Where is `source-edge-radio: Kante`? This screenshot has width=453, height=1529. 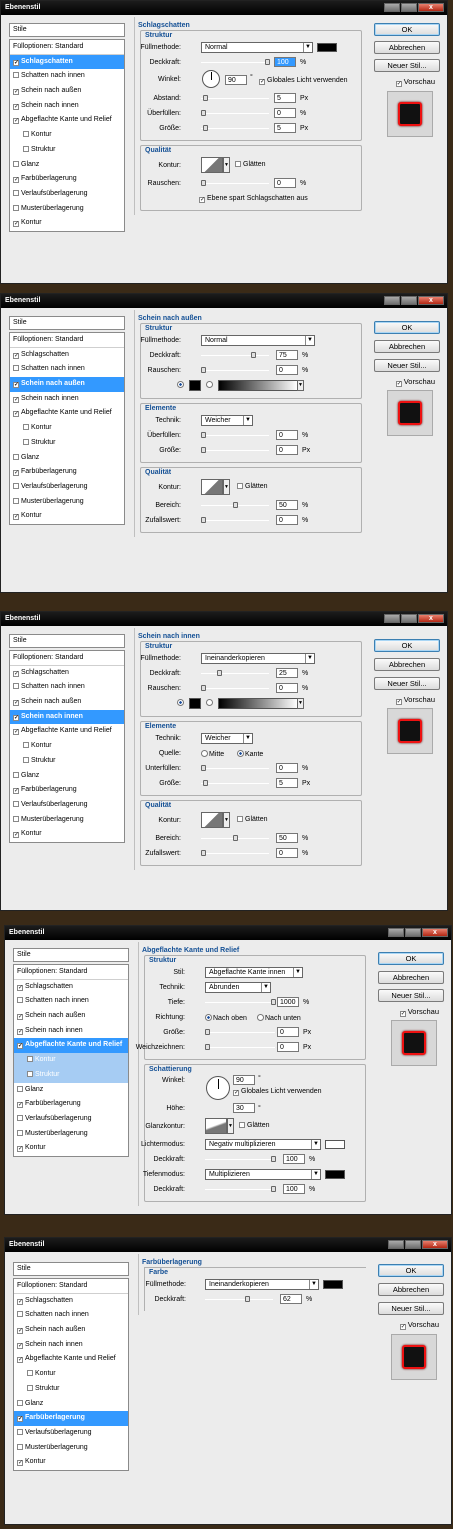 source-edge-radio: Kante is located at coordinates (250, 754).